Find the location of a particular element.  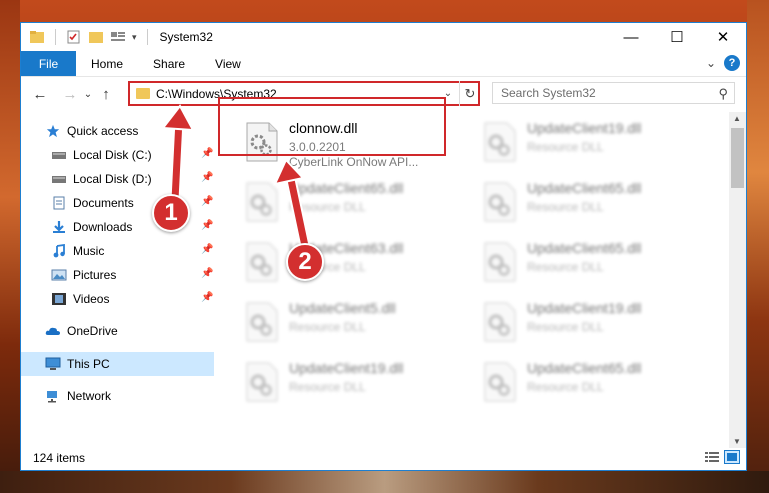

search-placeholder: Search System32 is located at coordinates (548, 93).